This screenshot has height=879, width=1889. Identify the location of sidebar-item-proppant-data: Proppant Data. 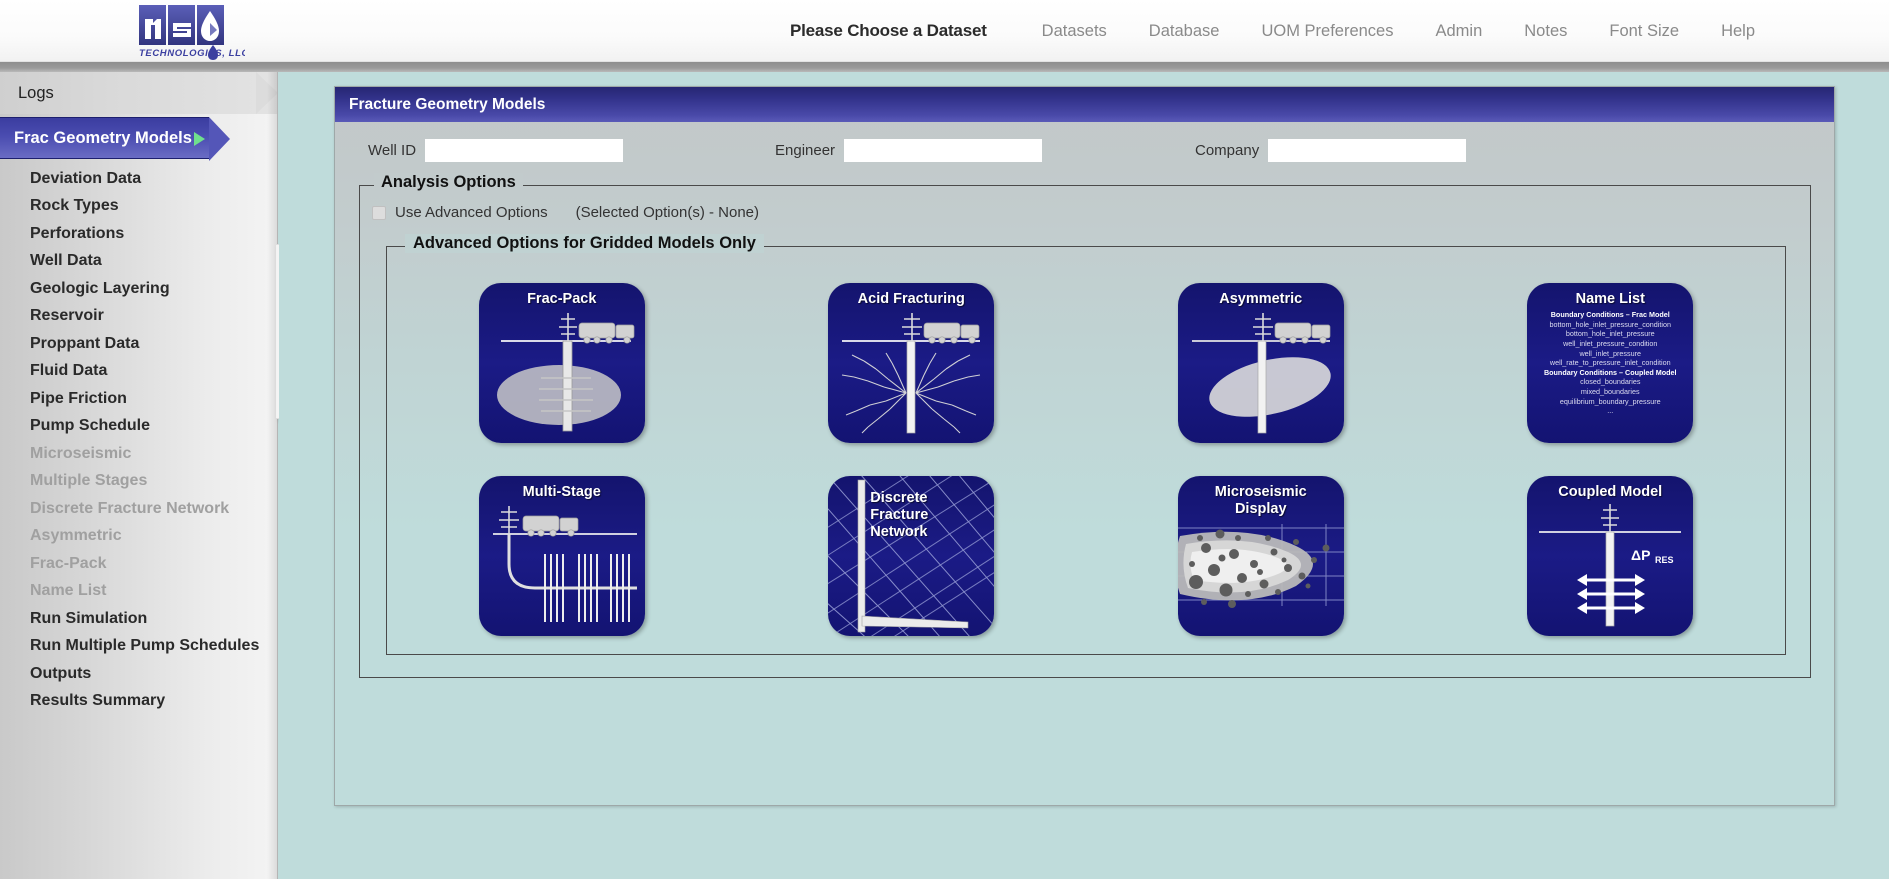
(138, 344).